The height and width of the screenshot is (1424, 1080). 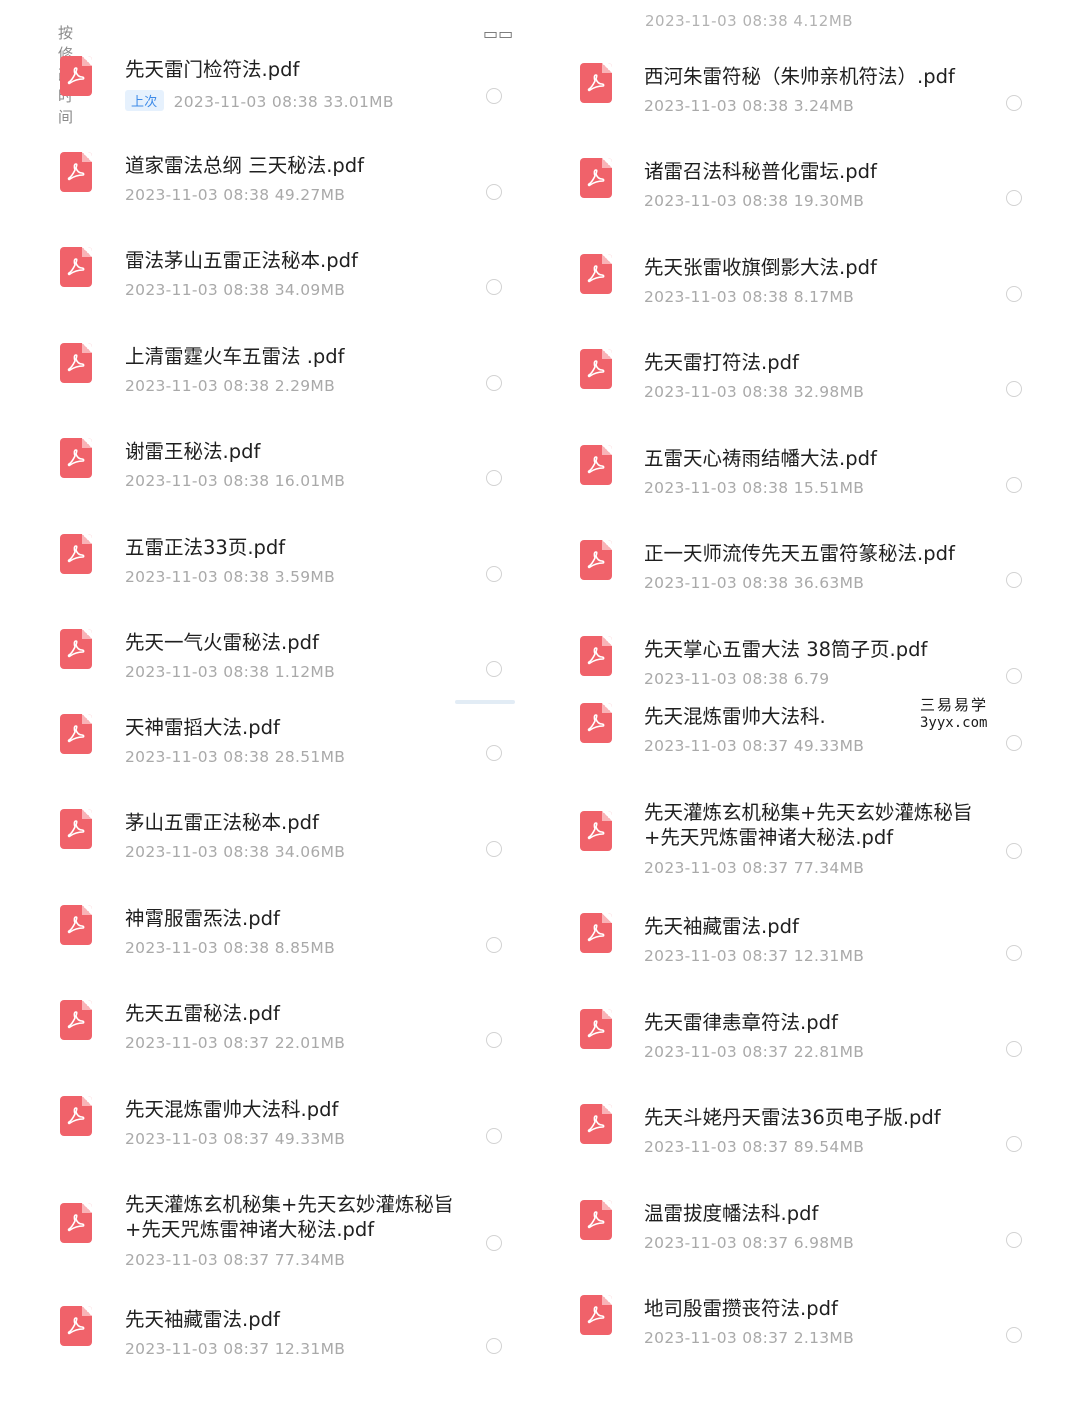 What do you see at coordinates (954, 714) in the screenshot?
I see `watermark-logo: 三易易学 3yyx.com` at bounding box center [954, 714].